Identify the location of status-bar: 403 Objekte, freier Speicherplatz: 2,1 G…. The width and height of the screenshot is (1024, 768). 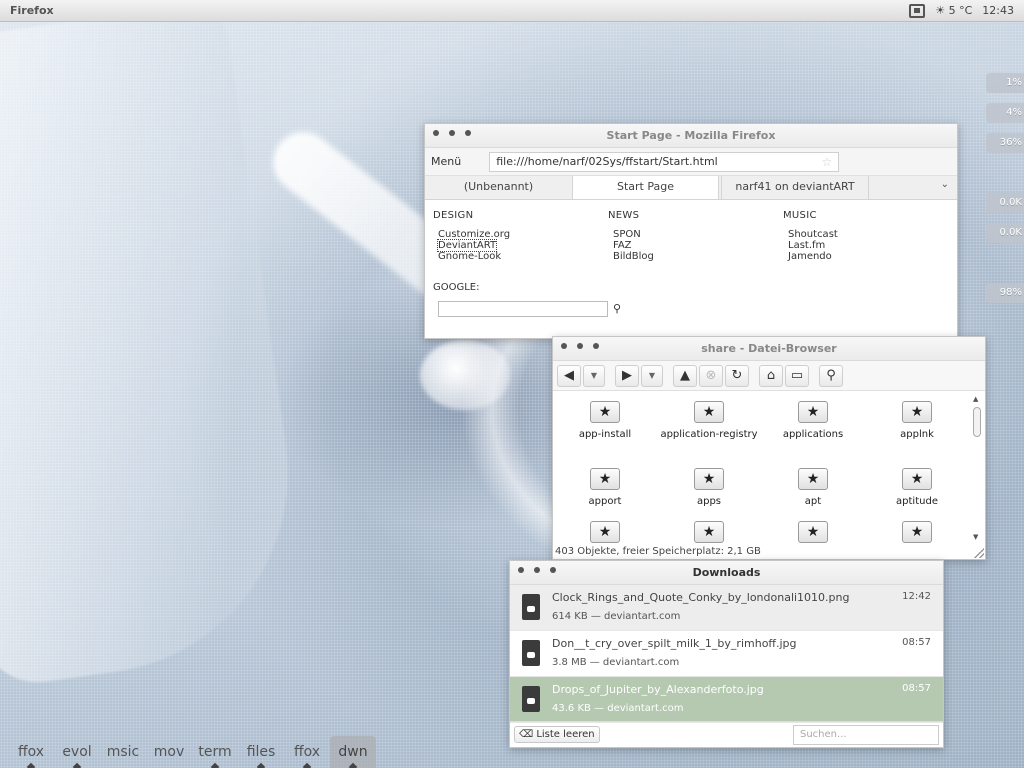
(658, 551).